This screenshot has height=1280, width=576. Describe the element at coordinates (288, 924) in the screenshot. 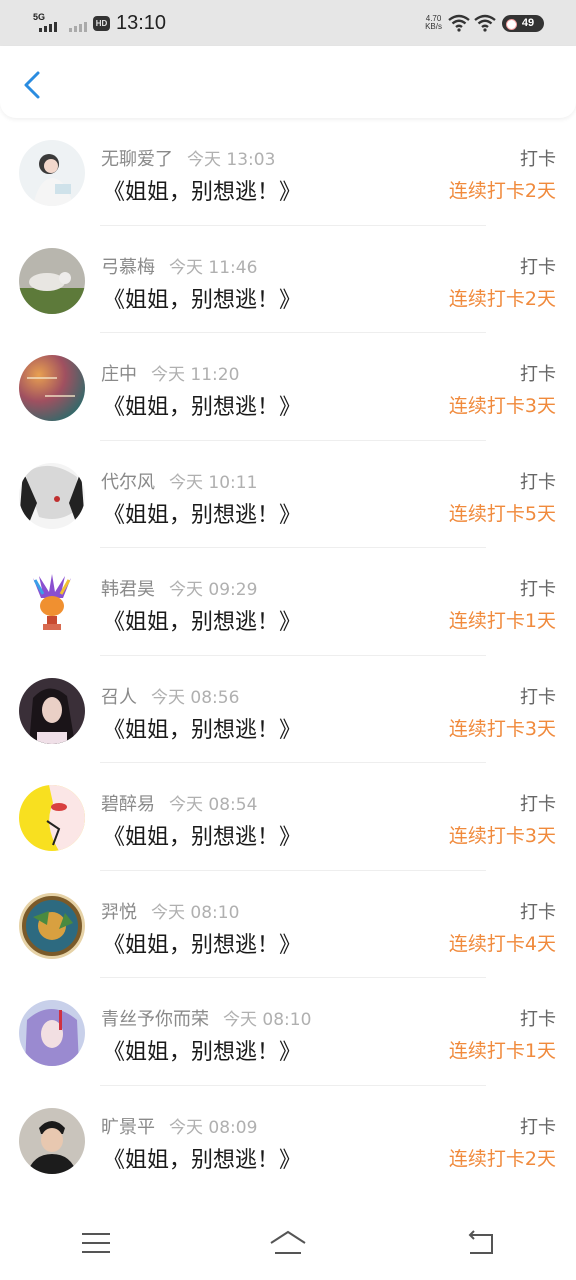

I see `list-item: 羿悦 今天 08:10 《姐姐，别想逃！》 打卡 连续打卡4天` at that location.